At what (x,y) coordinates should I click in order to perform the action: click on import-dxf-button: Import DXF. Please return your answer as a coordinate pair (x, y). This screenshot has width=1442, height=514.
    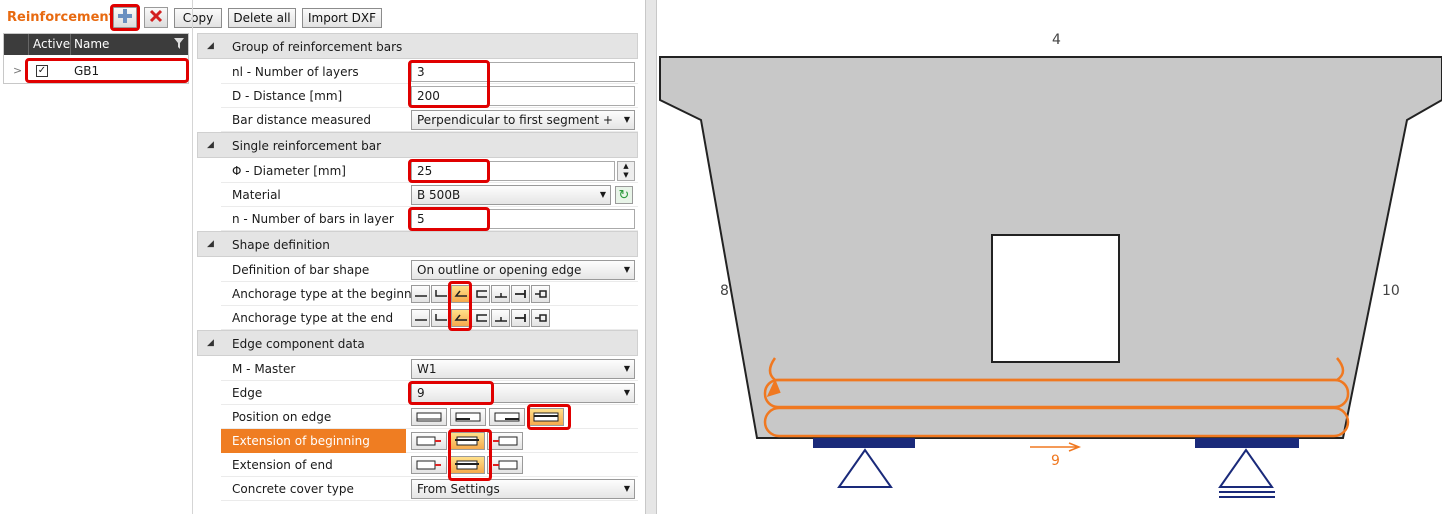
    Looking at the image, I should click on (342, 18).